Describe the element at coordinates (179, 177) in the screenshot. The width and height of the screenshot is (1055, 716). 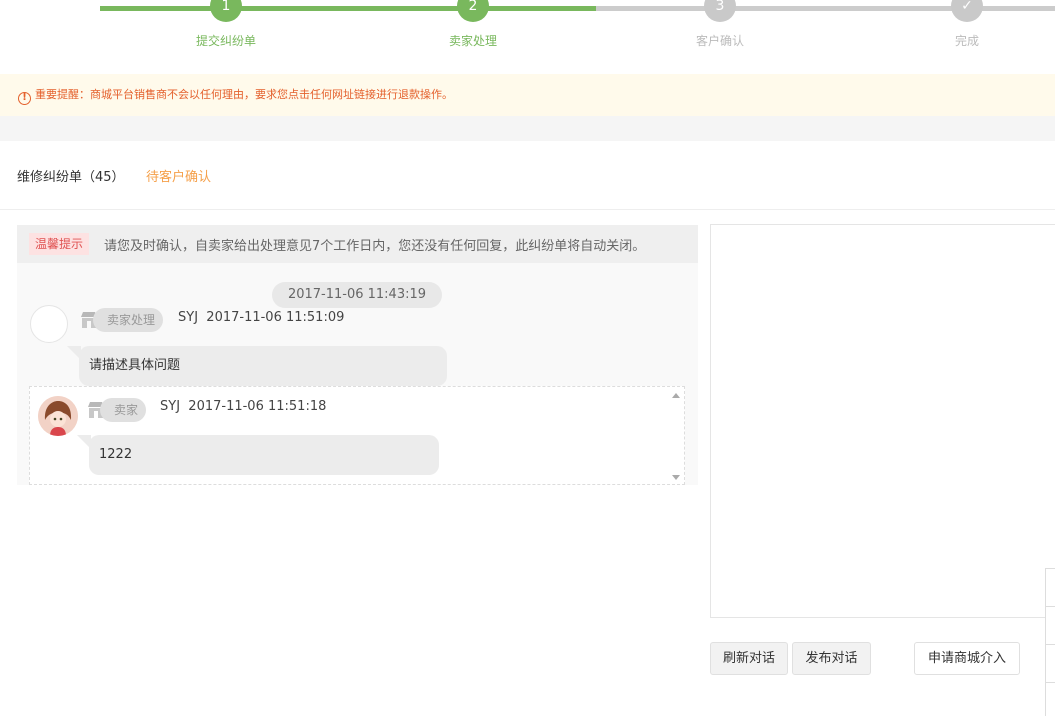
I see `order-status: 待客户确认` at that location.